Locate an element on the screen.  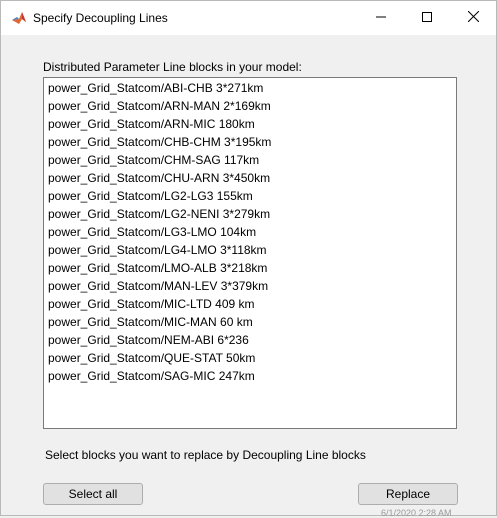
list-item: power_Grid_Statcom/LMO-ALB 3*218km is located at coordinates (157, 268).